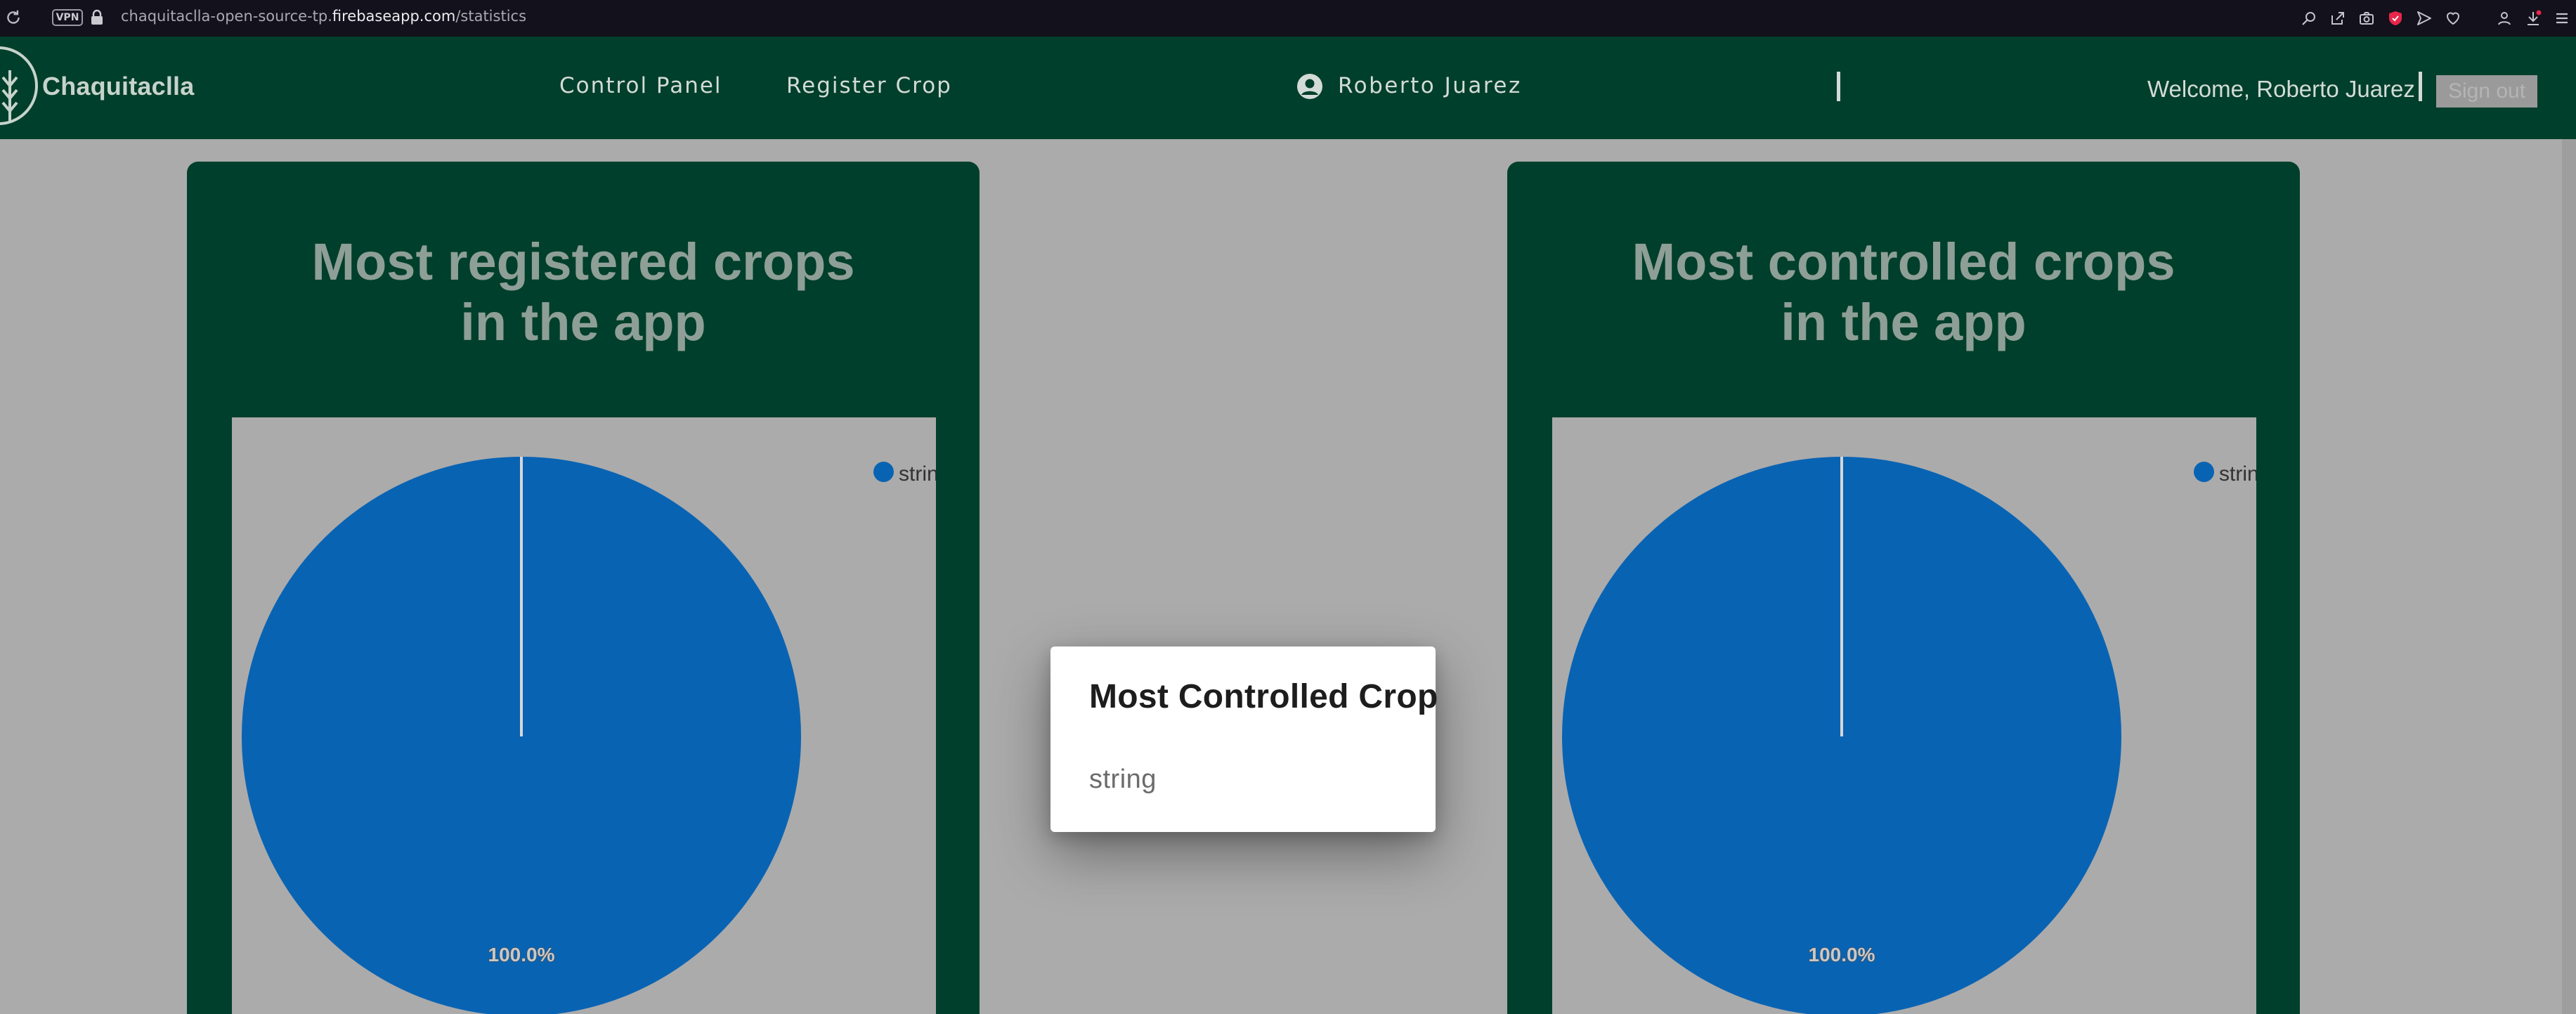 Image resolution: width=2576 pixels, height=1014 pixels. Describe the element at coordinates (1123, 780) in the screenshot. I see `dialog-body: string` at that location.